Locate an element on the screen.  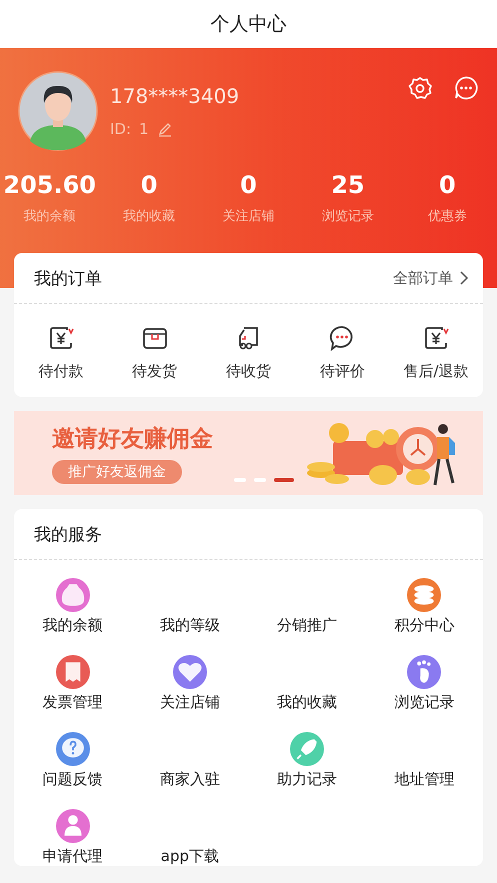
order-status-button: 待发货 is located at coordinates (155, 352).